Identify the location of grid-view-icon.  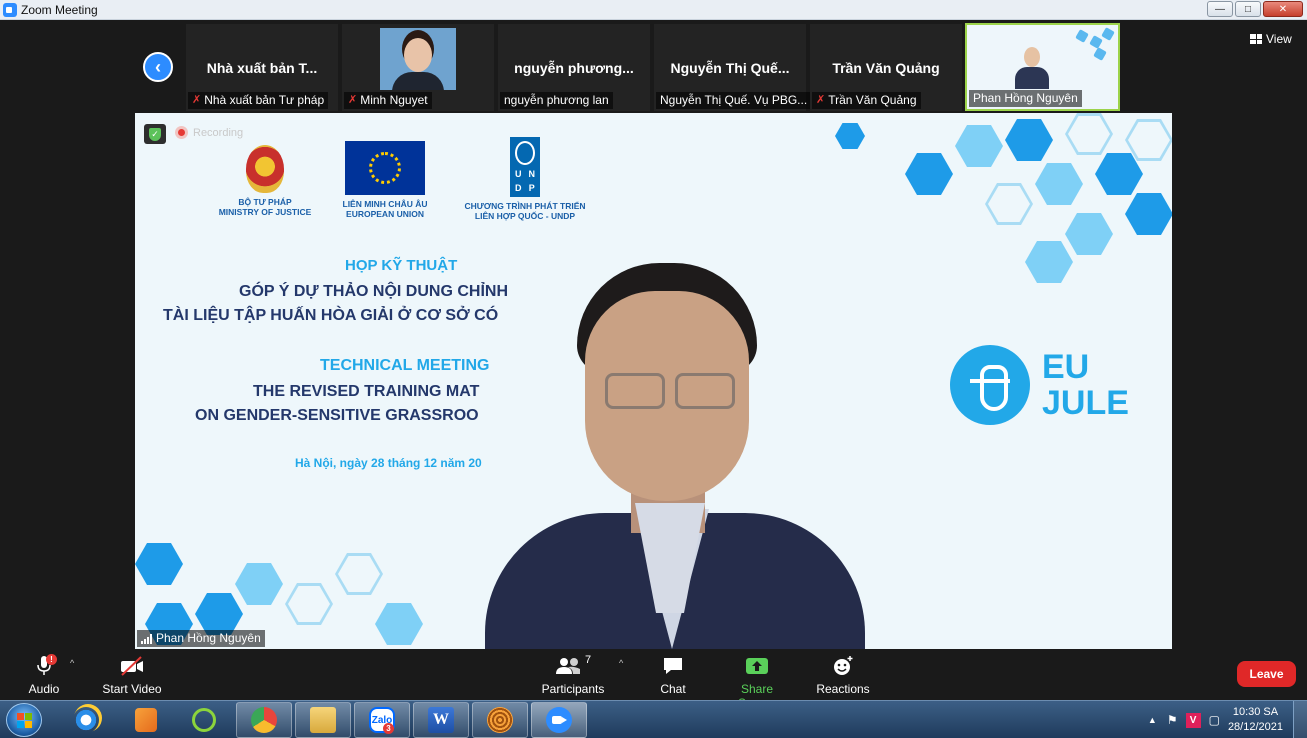
(1256, 39).